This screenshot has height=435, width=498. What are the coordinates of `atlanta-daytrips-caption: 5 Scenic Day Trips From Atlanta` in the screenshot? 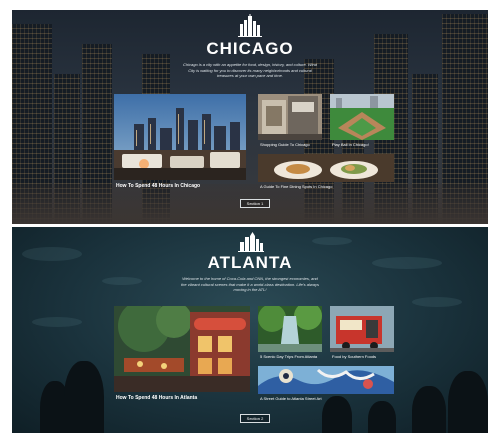 It's located at (289, 356).